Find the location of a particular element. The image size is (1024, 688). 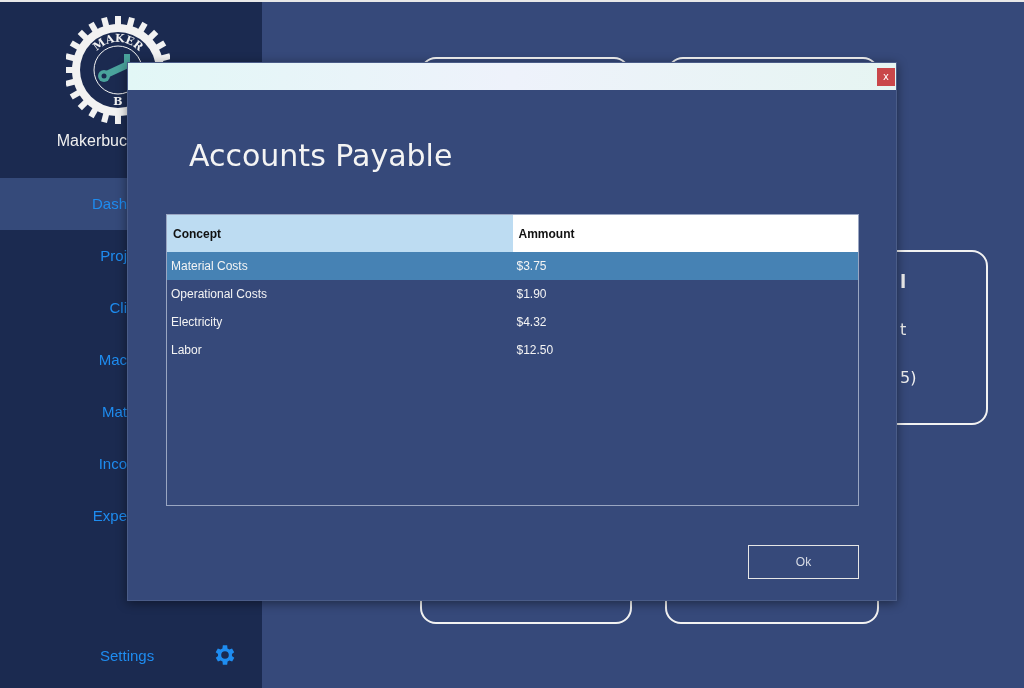

table-cell-text: Electricity is located at coordinates (197, 322).